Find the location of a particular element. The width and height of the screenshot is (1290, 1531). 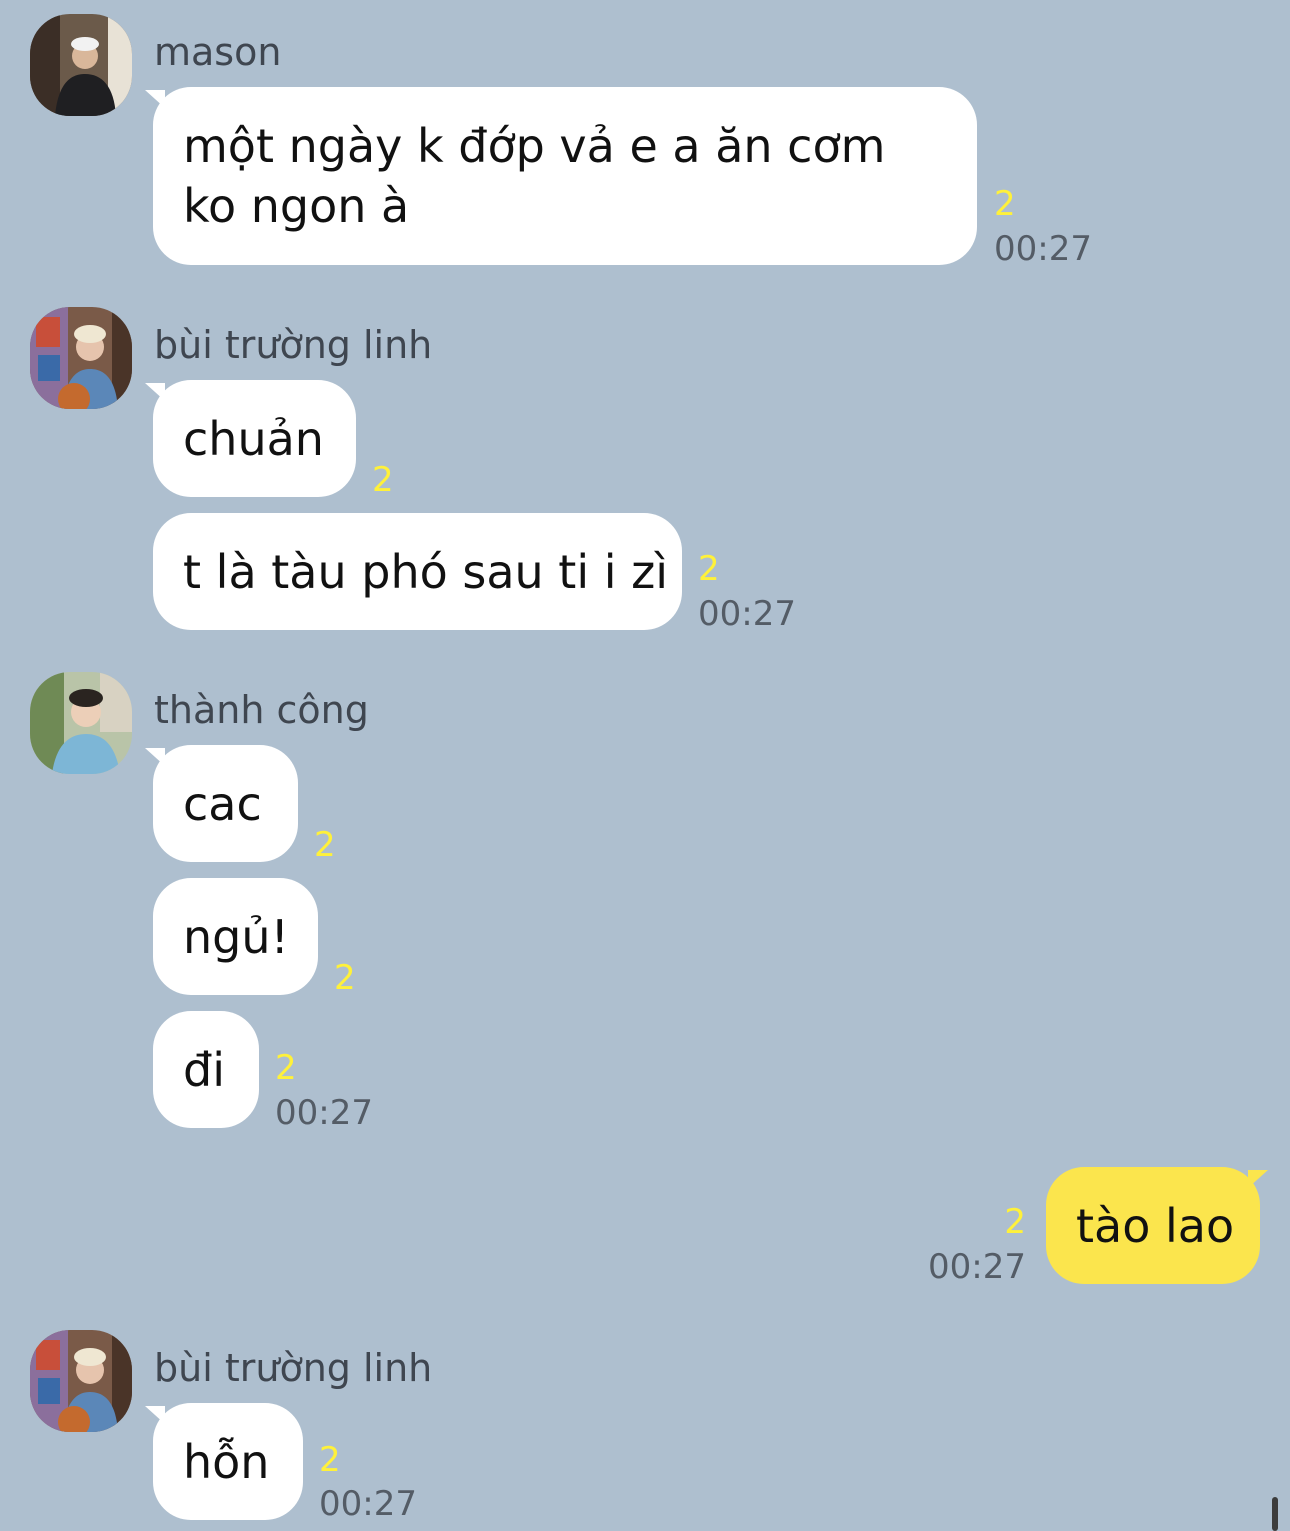

message-bubble: hỗn is located at coordinates (228, 1461).